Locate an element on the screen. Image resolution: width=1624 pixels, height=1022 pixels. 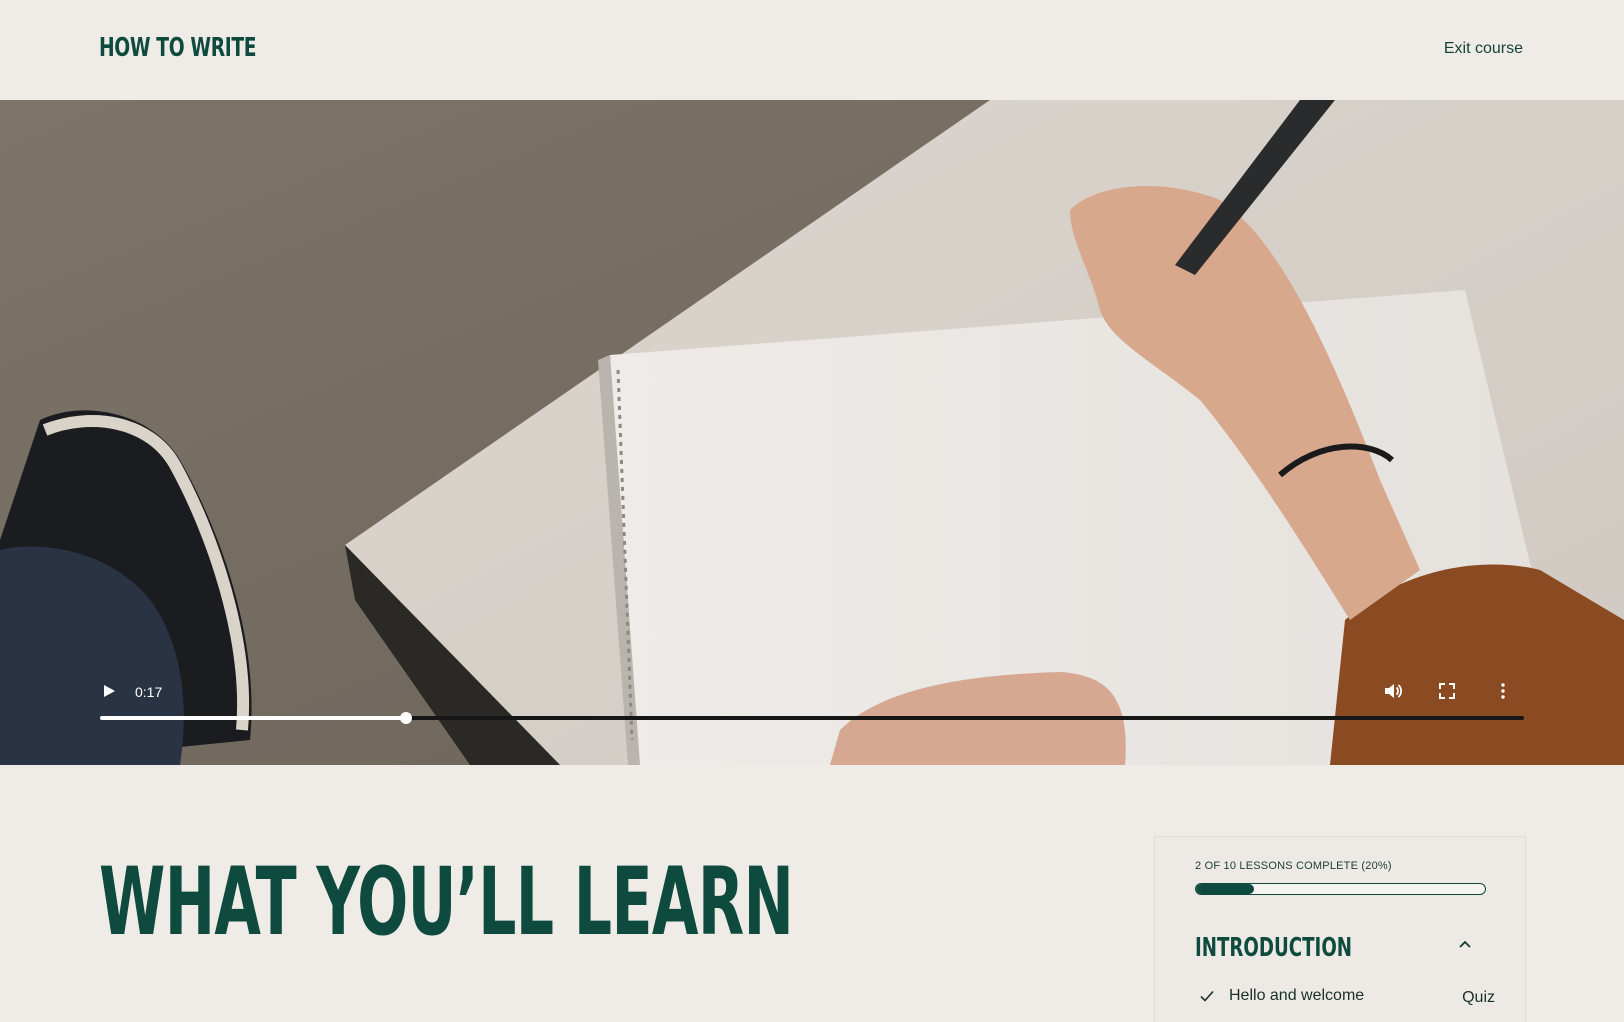
check-icon is located at coordinates (1207, 996).